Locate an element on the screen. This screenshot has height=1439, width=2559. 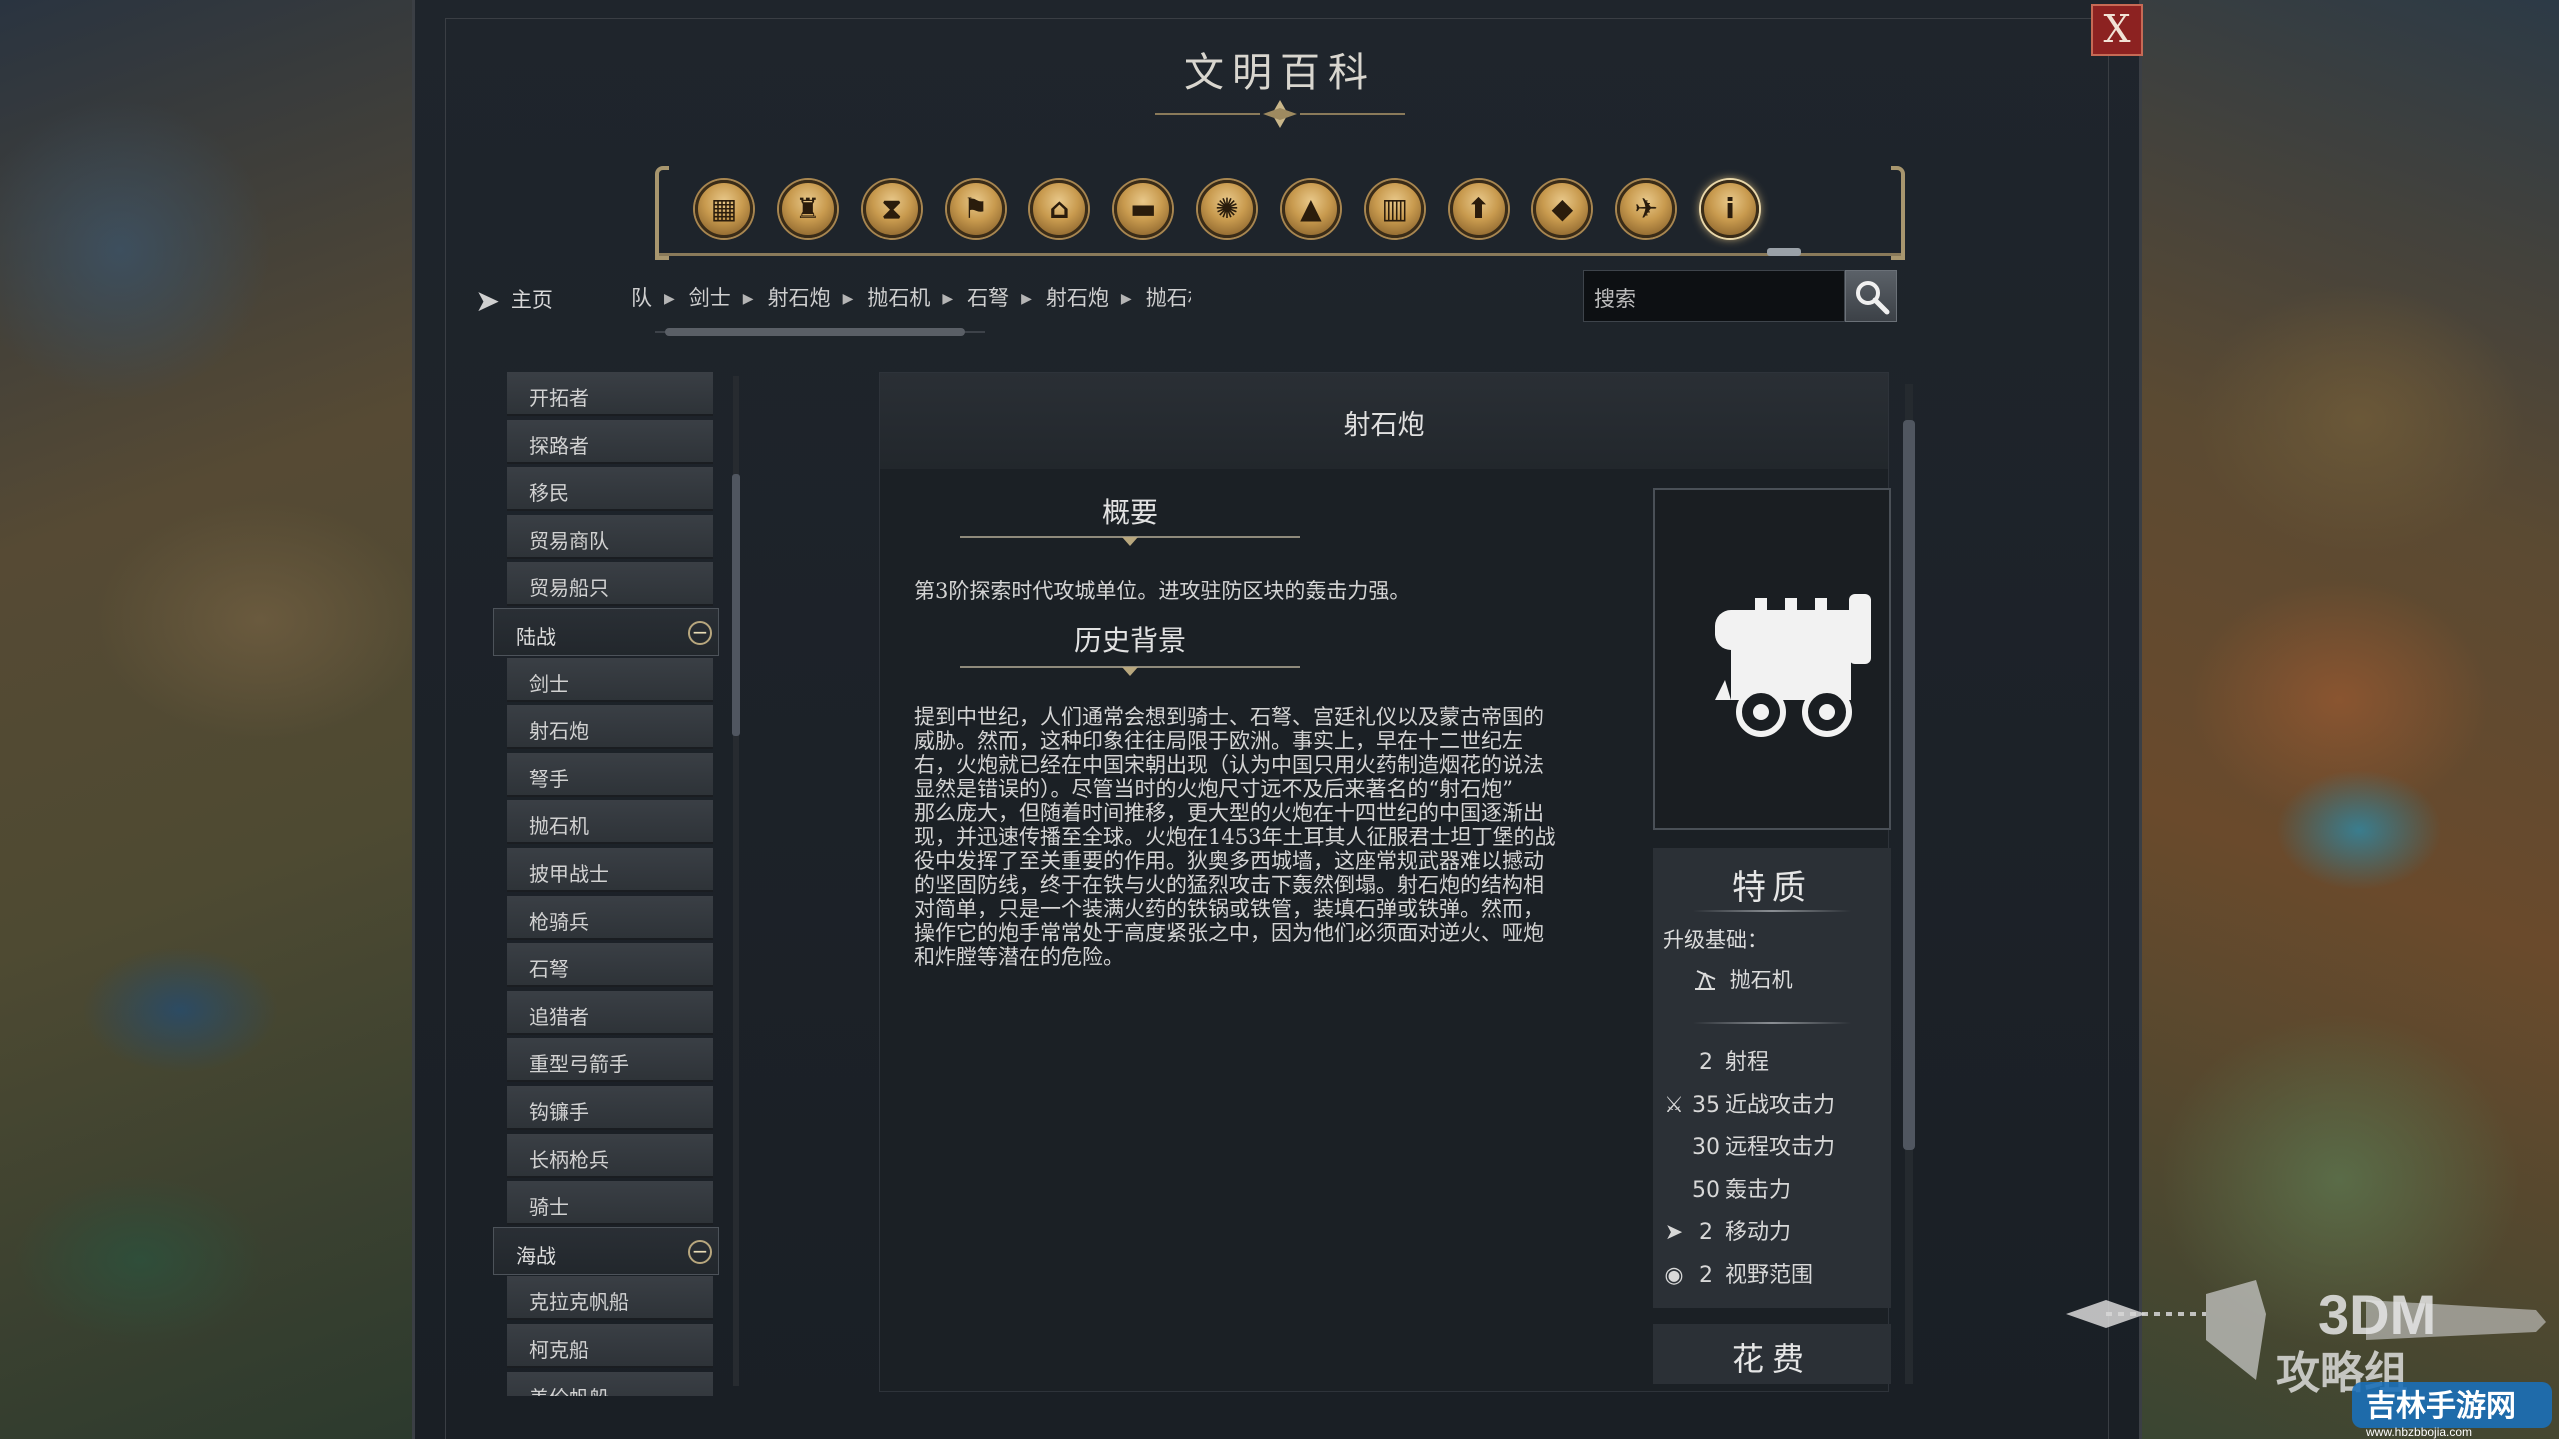
stat-row: ➤ 2 移动力 is located at coordinates (1726, 1229).